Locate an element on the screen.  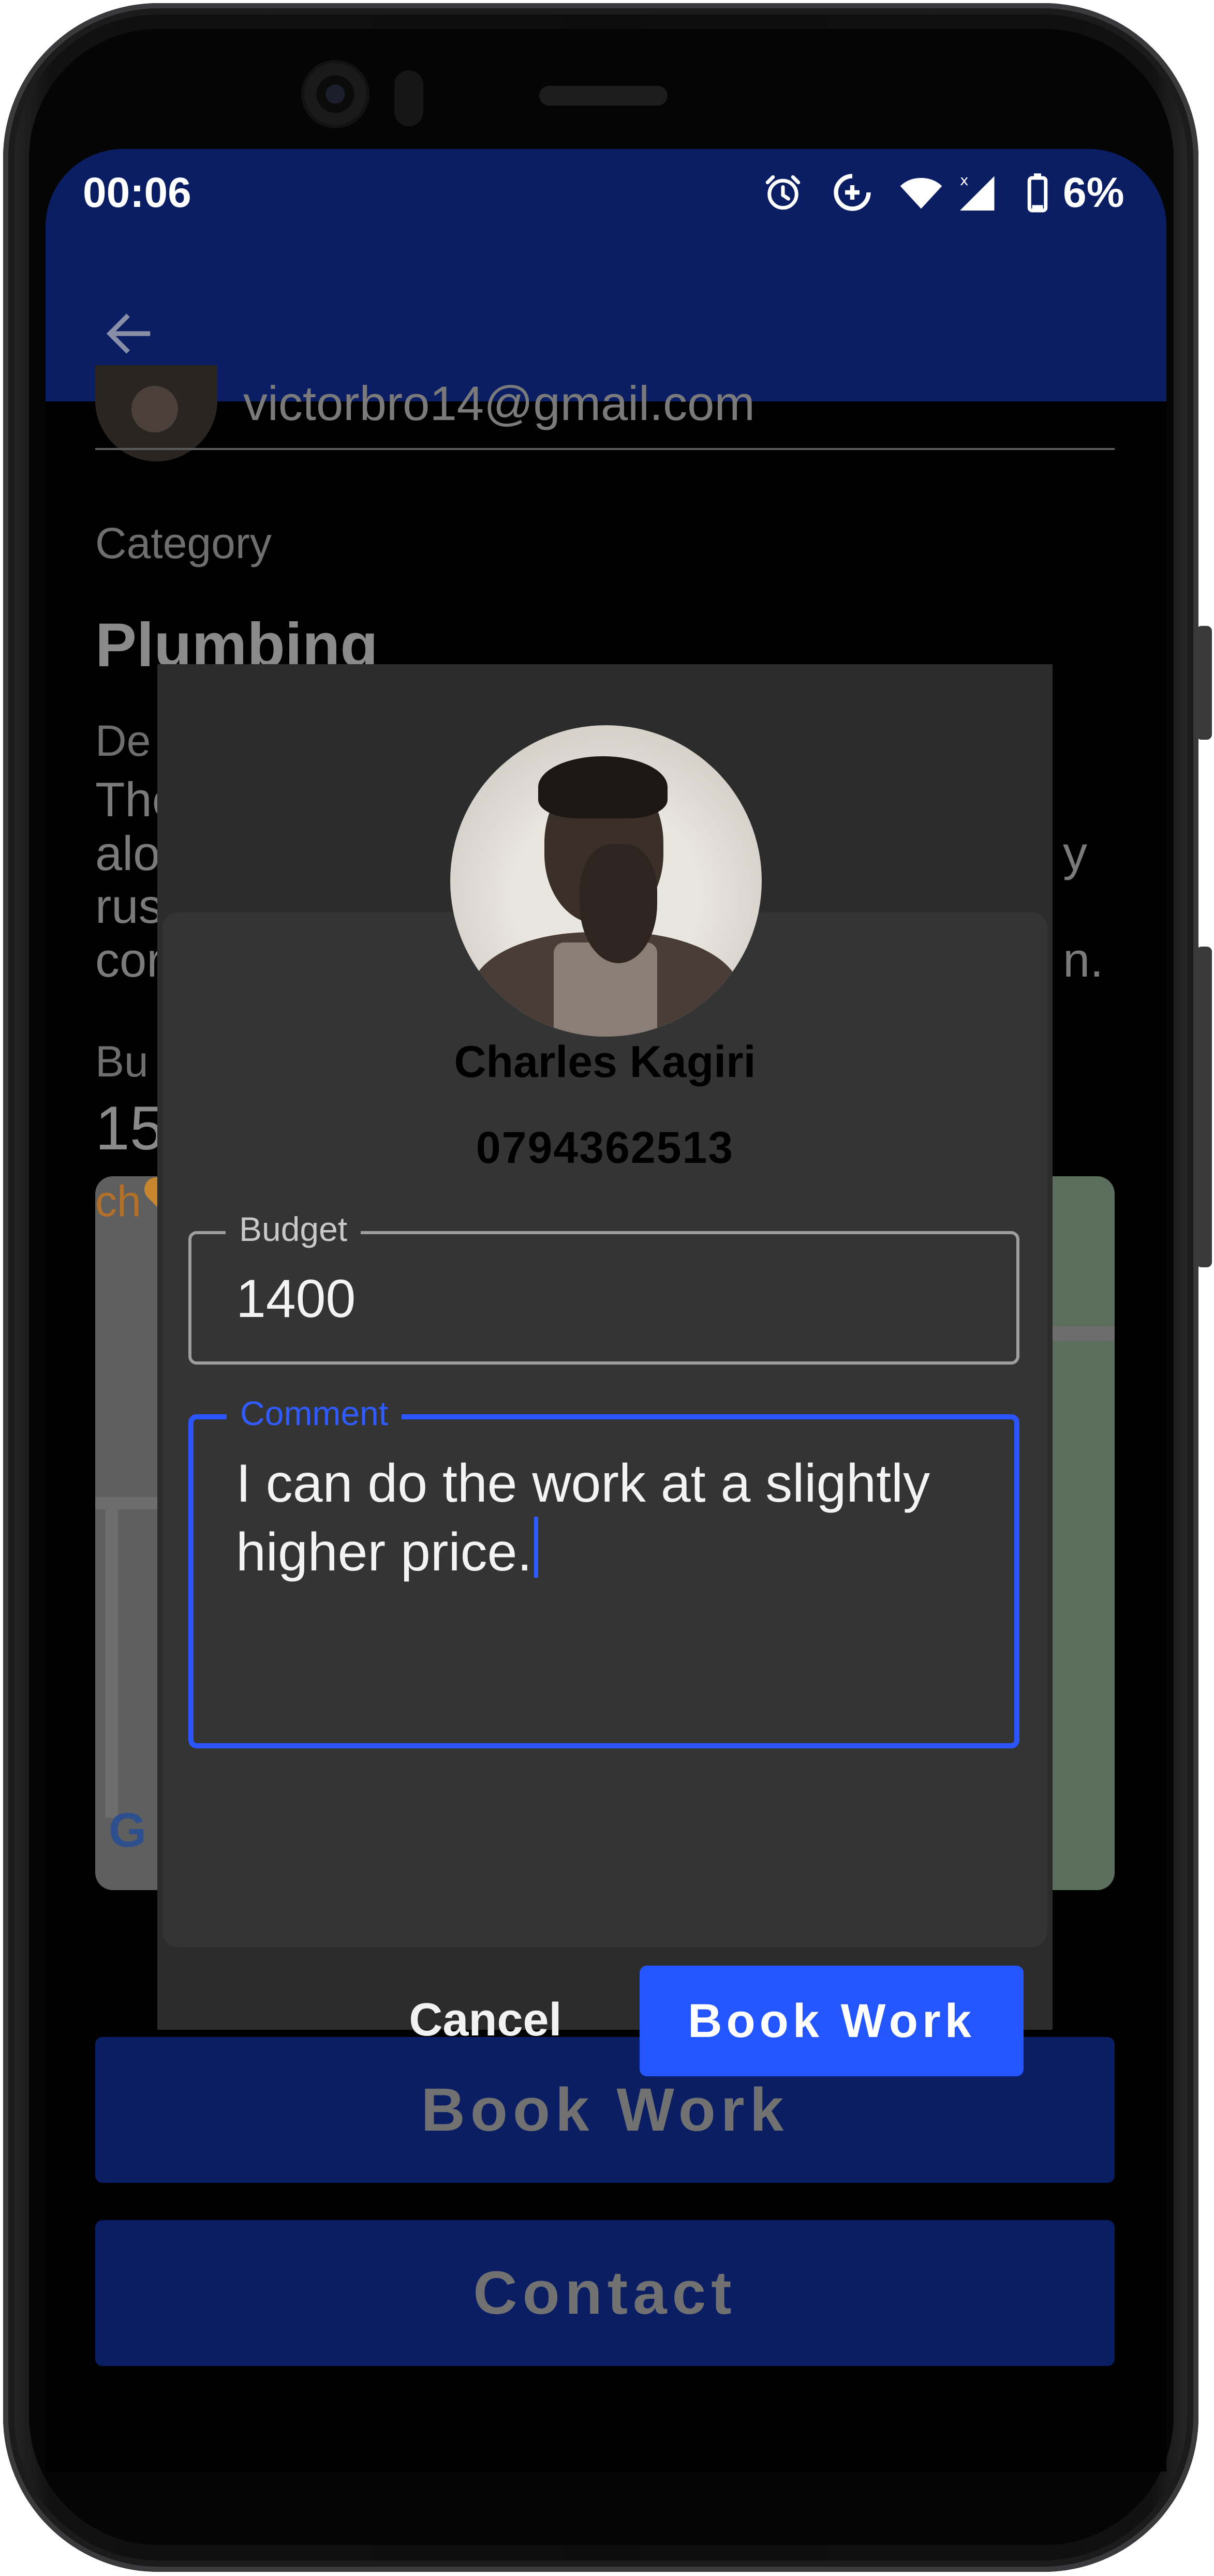
battery-icon is located at coordinates (1037, 193).